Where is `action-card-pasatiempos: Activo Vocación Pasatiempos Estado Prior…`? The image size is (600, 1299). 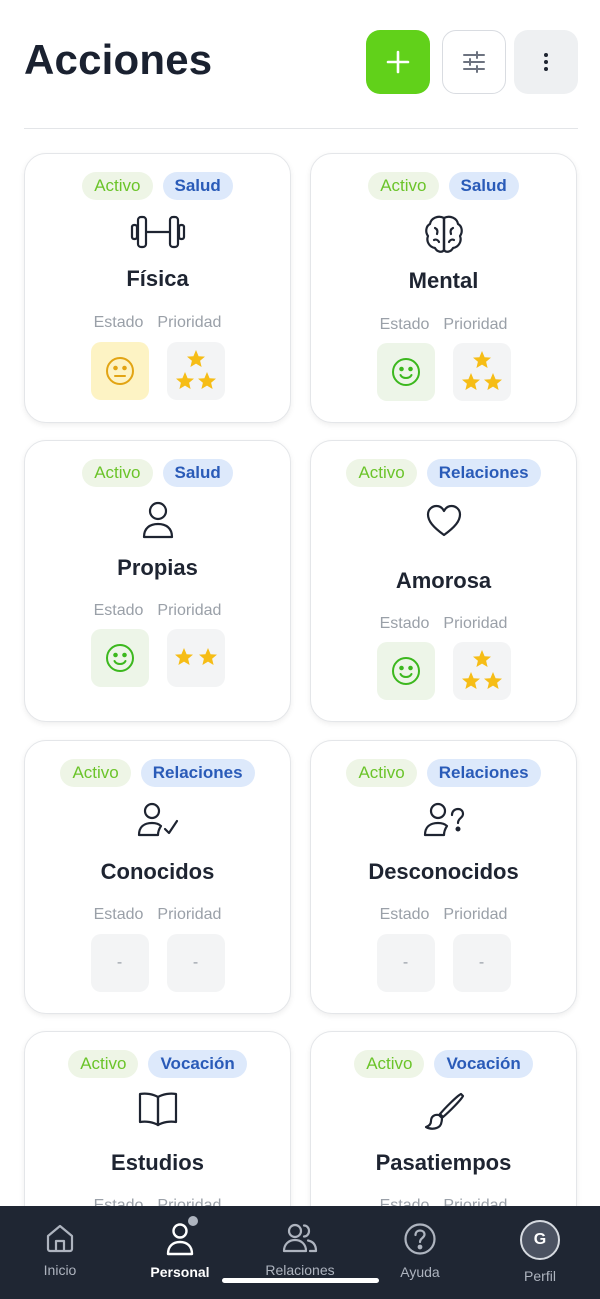
action-card-pasatiempos: Activo Vocación Pasatiempos Estado Prior… is located at coordinates (443, 1119).